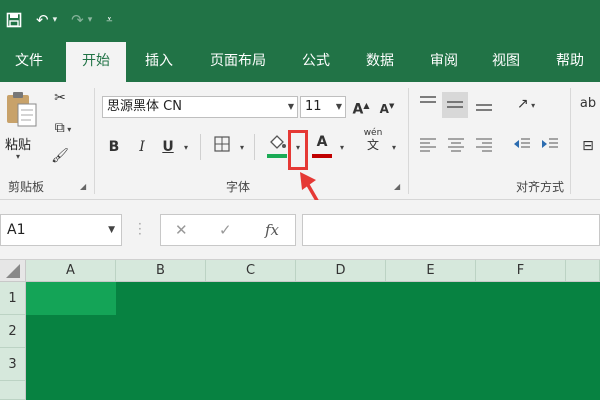 The height and width of the screenshot is (400, 600). Describe the element at coordinates (342, 148) in the screenshot. I see `font-color-dropdown-icon: ▾` at that location.